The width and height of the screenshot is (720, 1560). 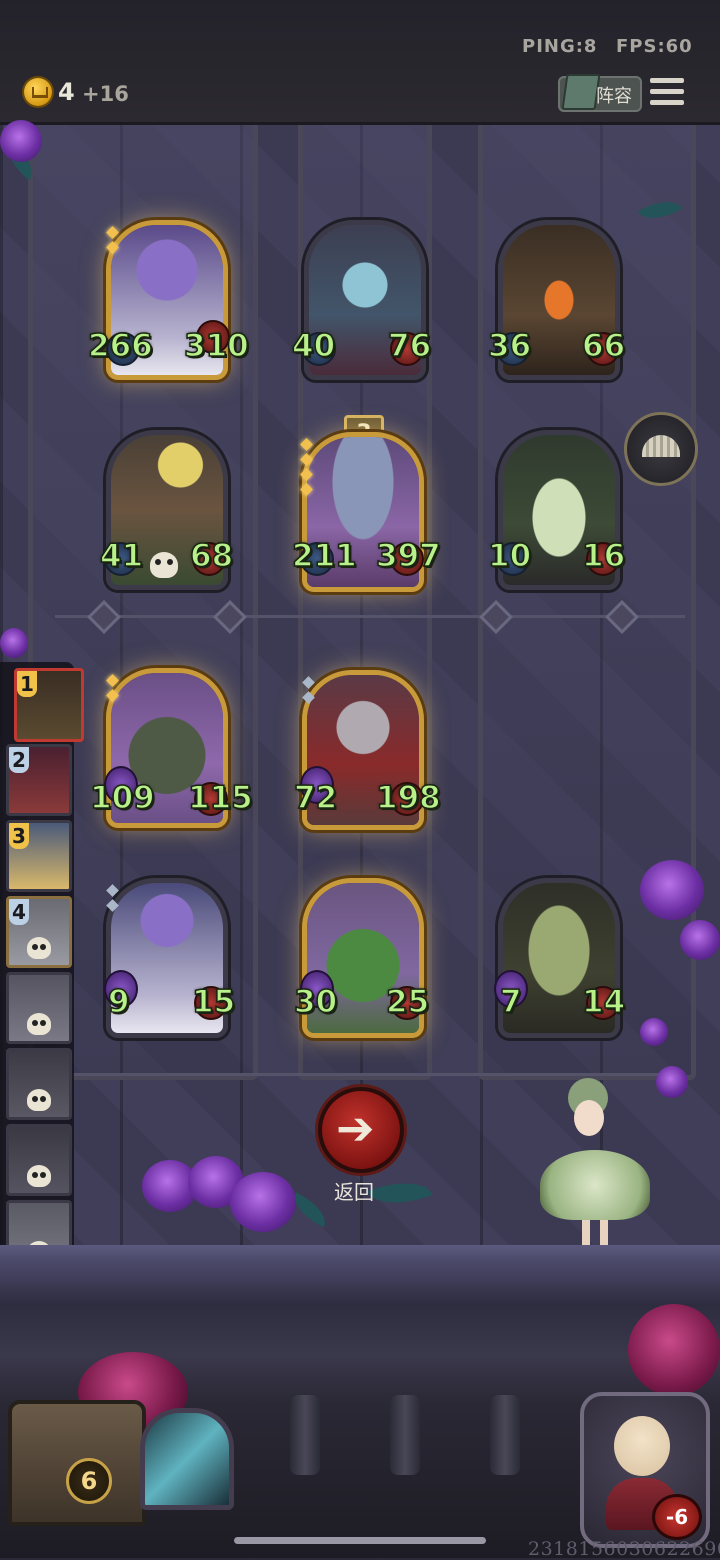 I want to click on rank-badge: 4, so click(x=19, y=912).